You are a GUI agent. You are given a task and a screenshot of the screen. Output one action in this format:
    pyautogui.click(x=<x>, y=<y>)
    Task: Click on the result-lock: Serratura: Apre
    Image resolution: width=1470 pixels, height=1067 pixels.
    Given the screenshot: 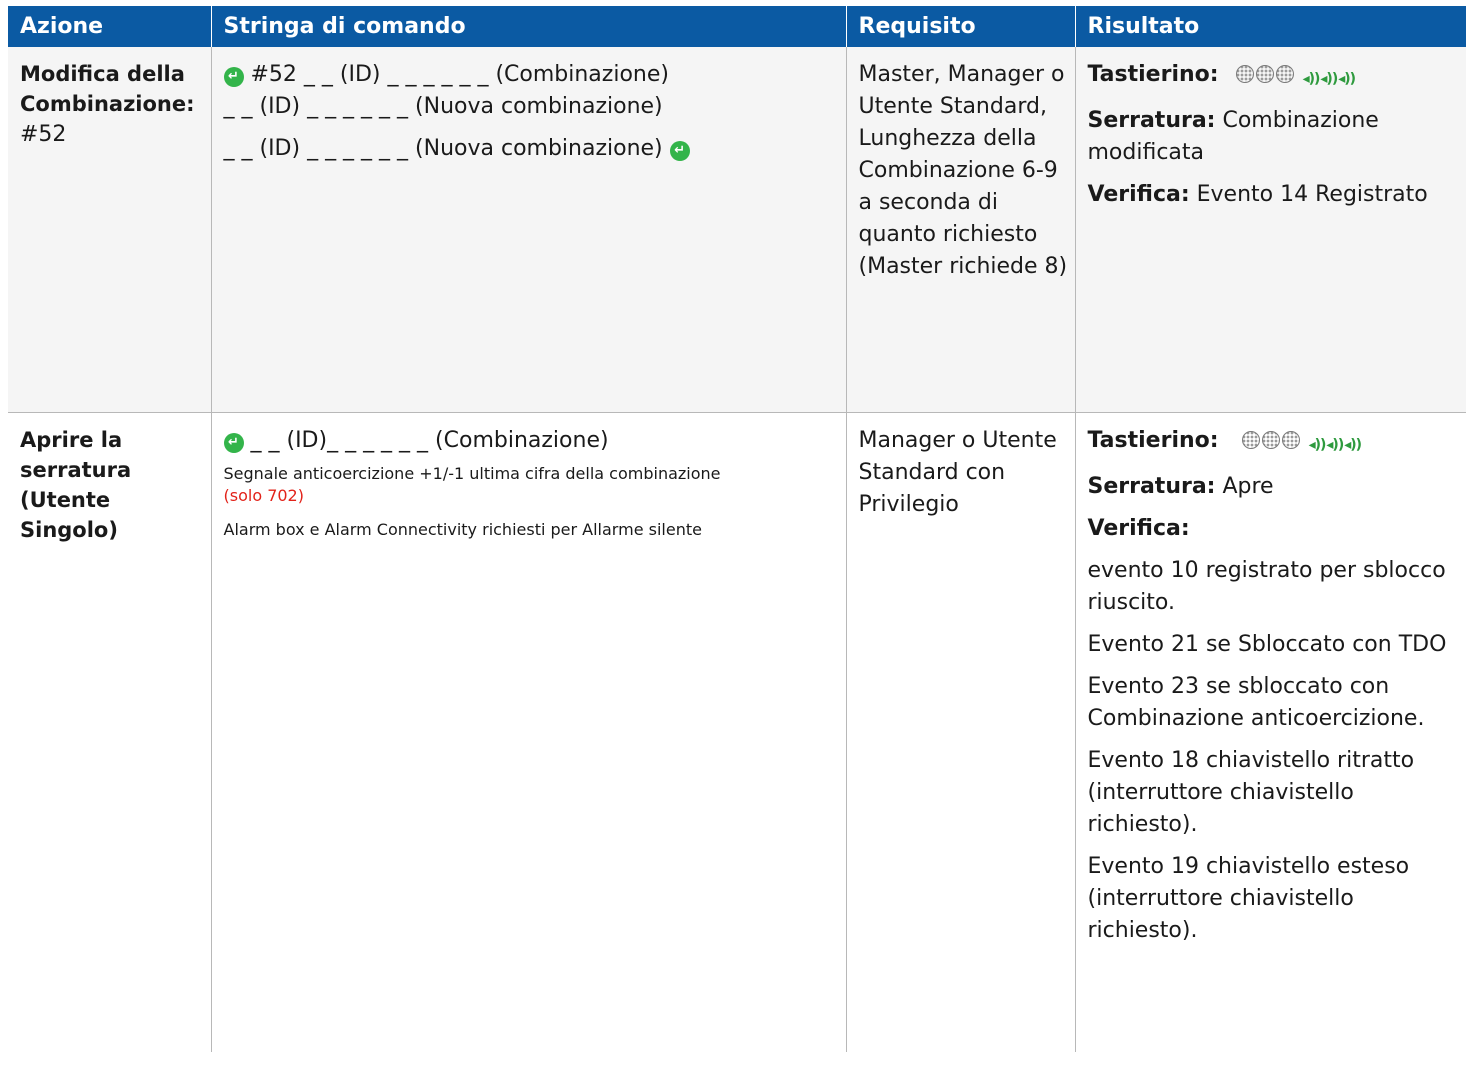 What is the action you would take?
    pyautogui.click(x=1274, y=487)
    